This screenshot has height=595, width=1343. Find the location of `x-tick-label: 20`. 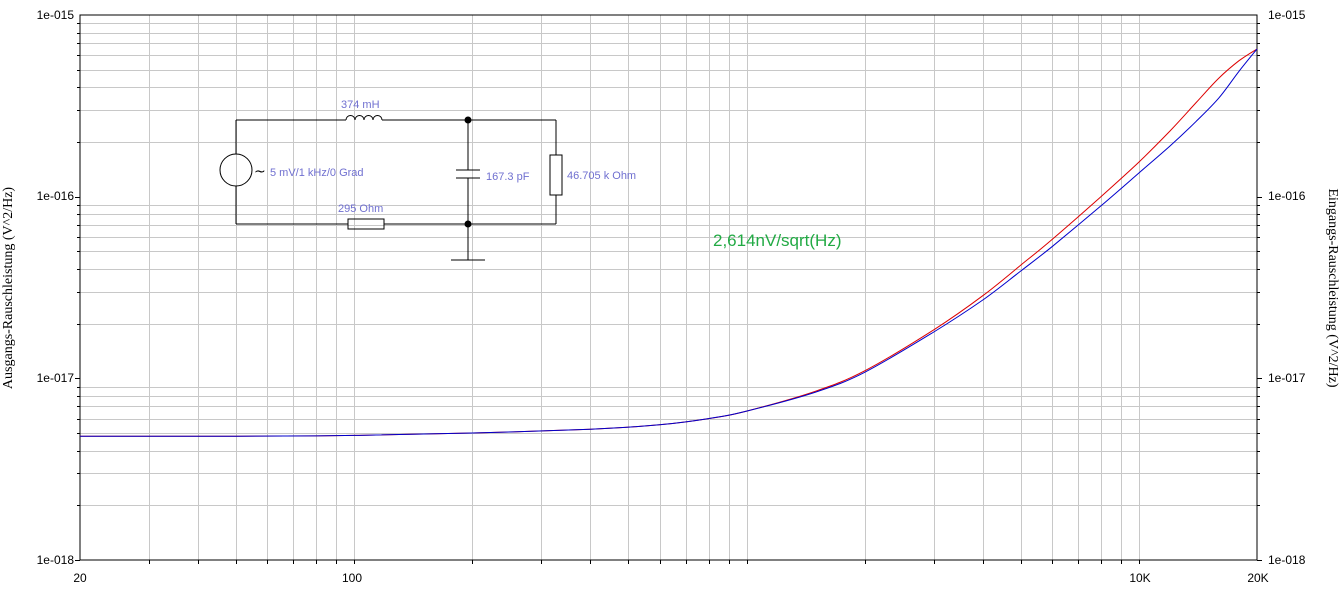

x-tick-label: 20 is located at coordinates (80, 578).